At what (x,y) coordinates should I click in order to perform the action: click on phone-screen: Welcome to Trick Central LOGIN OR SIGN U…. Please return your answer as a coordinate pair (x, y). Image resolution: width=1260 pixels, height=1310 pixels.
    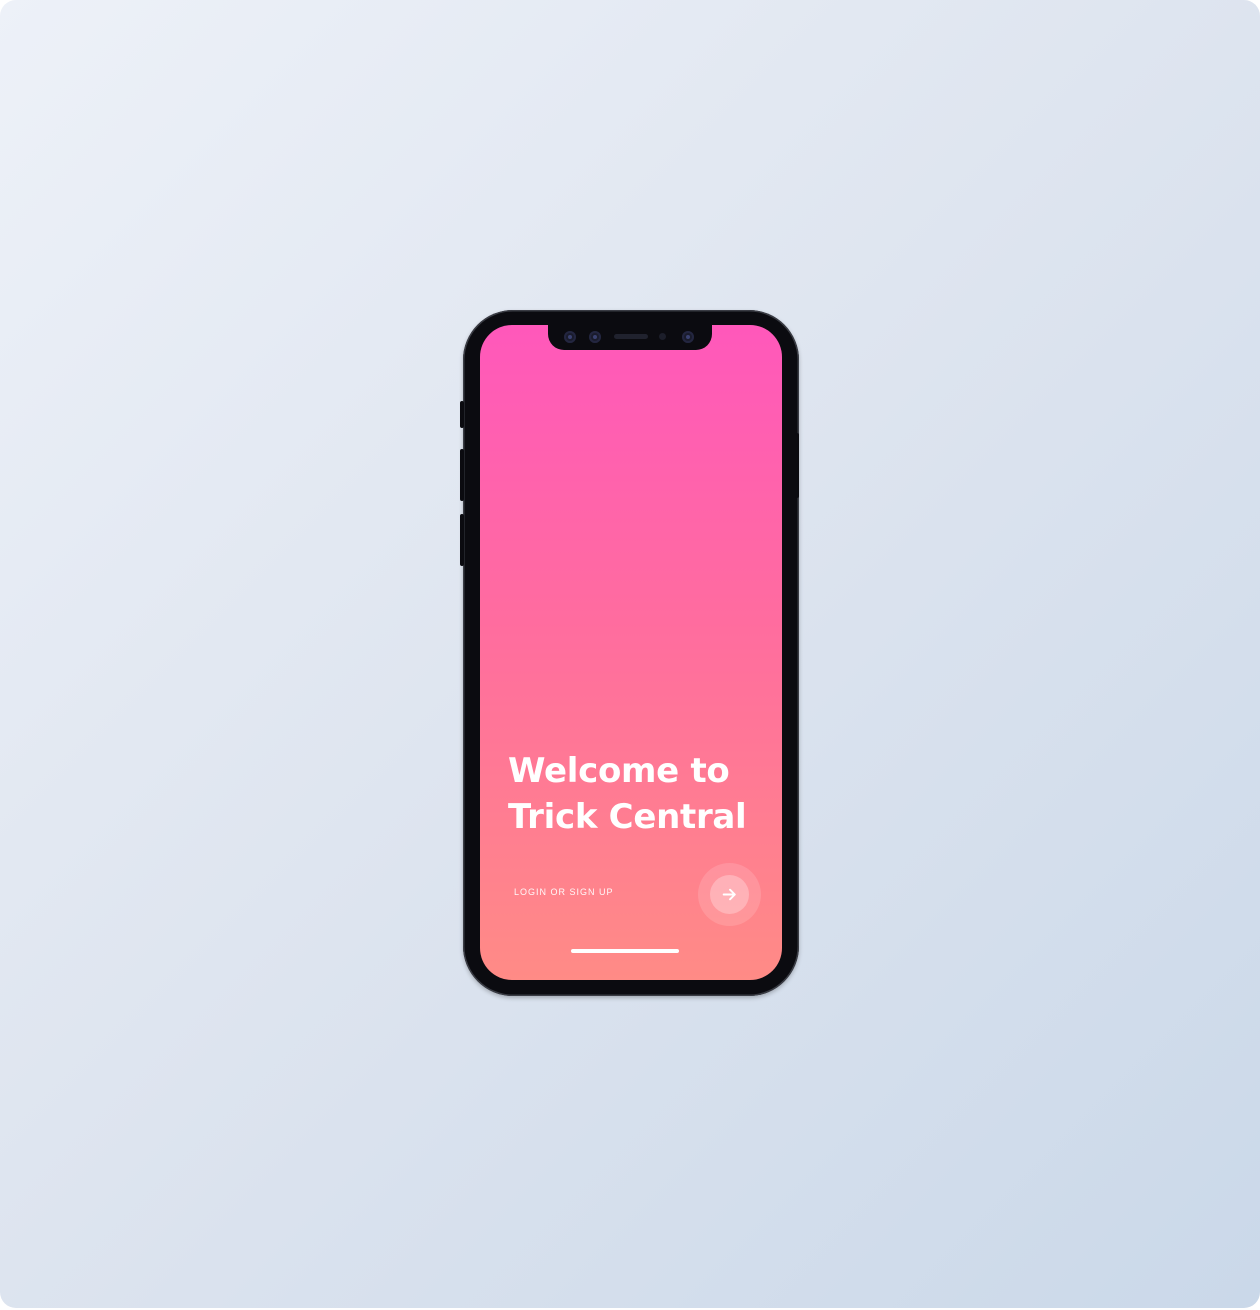
    Looking at the image, I should click on (631, 652).